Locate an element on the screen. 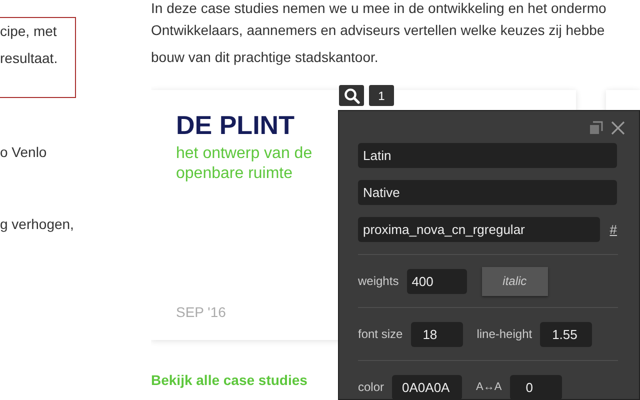 Image resolution: width=640 pixels, height=400 pixels. letter-spacing-label: A↔A is located at coordinates (489, 387).